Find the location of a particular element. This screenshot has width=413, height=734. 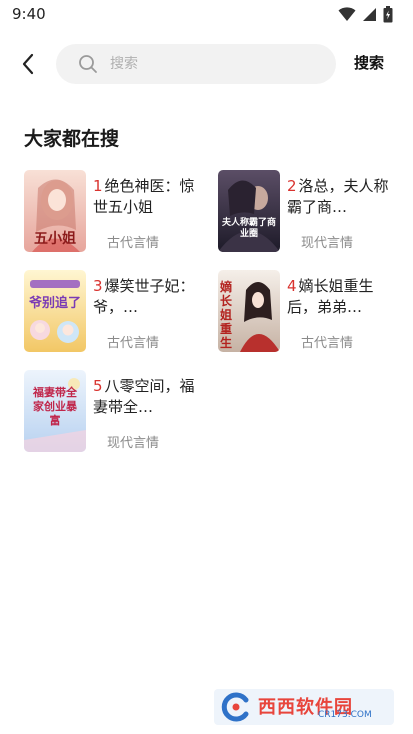

book-cover: 夫人称霸了商业圈 is located at coordinates (249, 211).